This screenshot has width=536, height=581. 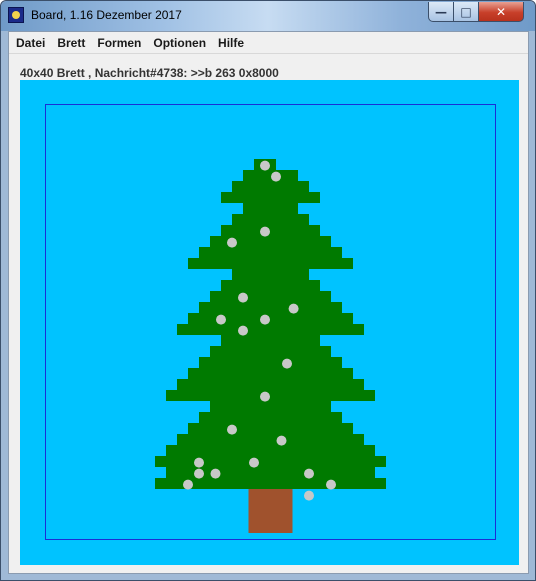 I want to click on minimize-icon: —, so click(x=441, y=11).